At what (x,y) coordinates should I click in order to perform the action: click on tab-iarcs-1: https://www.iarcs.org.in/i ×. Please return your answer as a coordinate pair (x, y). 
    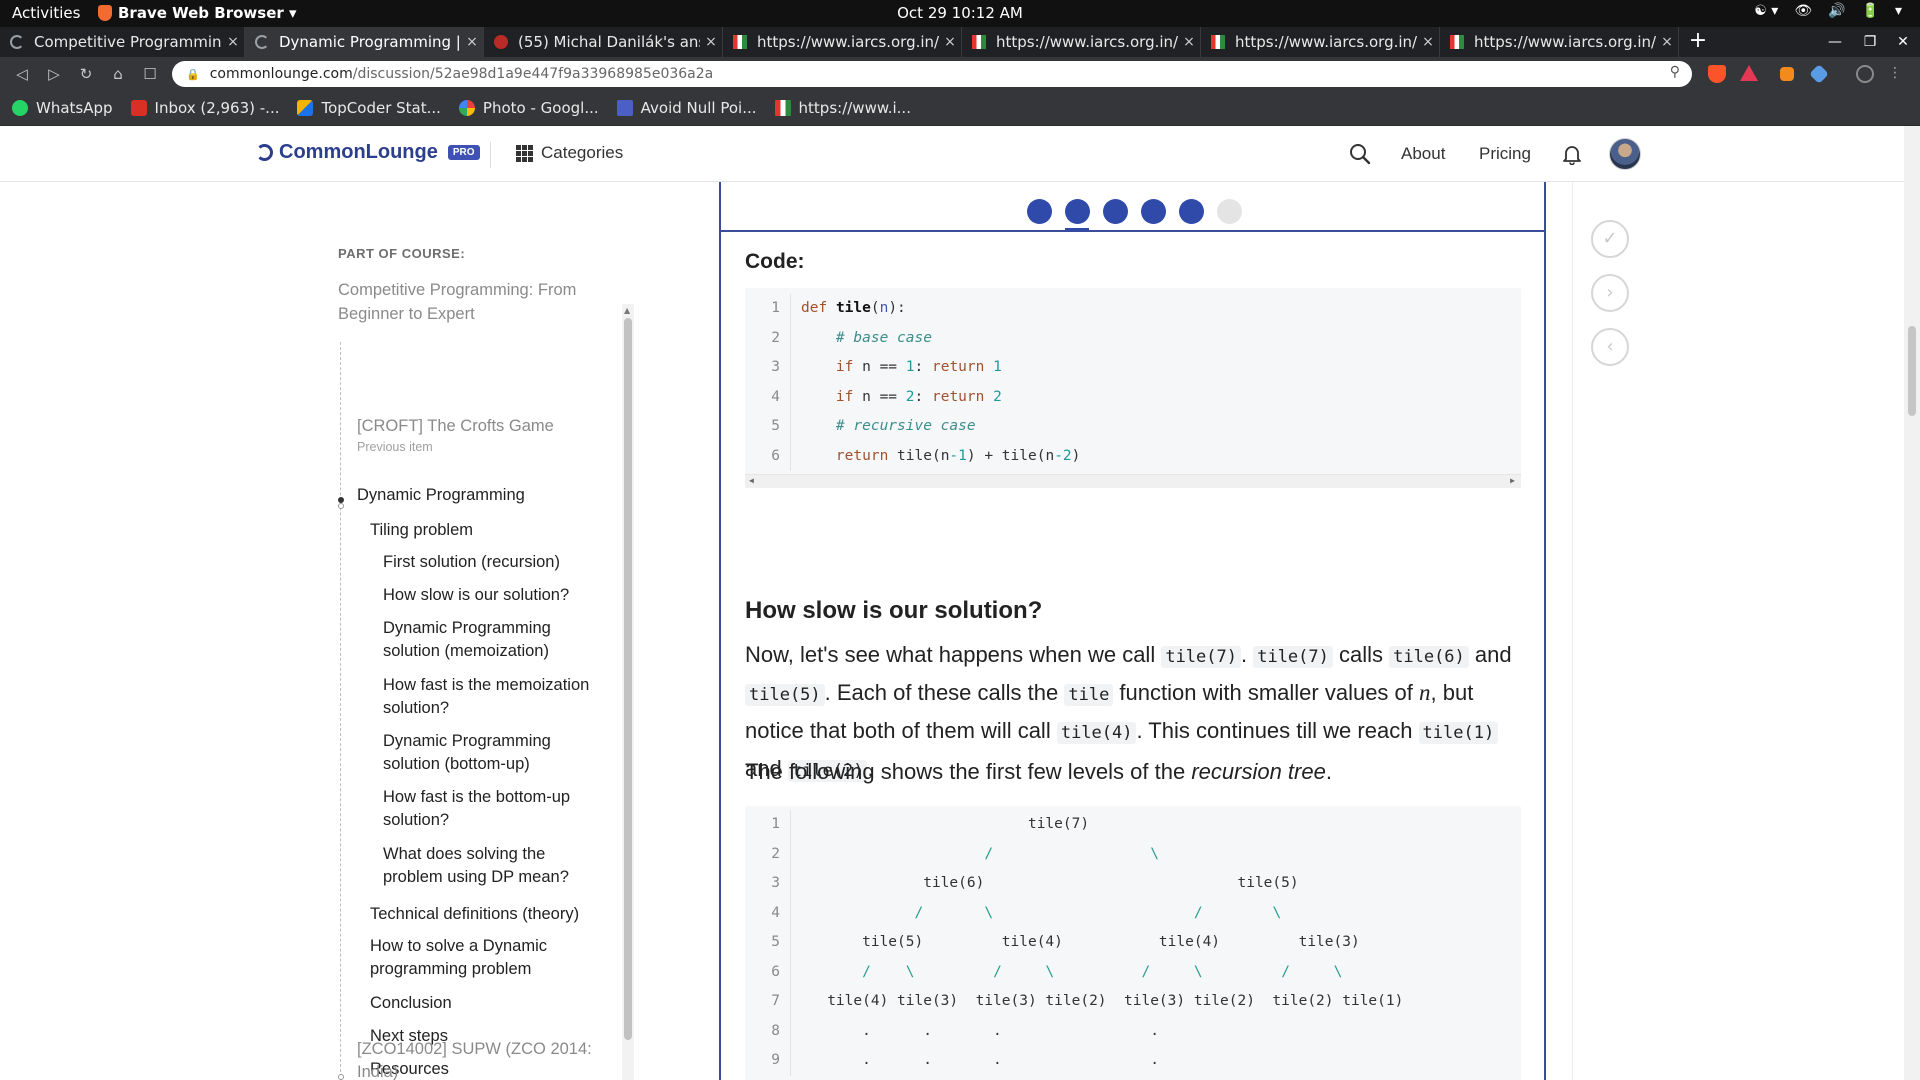
    Looking at the image, I should click on (842, 42).